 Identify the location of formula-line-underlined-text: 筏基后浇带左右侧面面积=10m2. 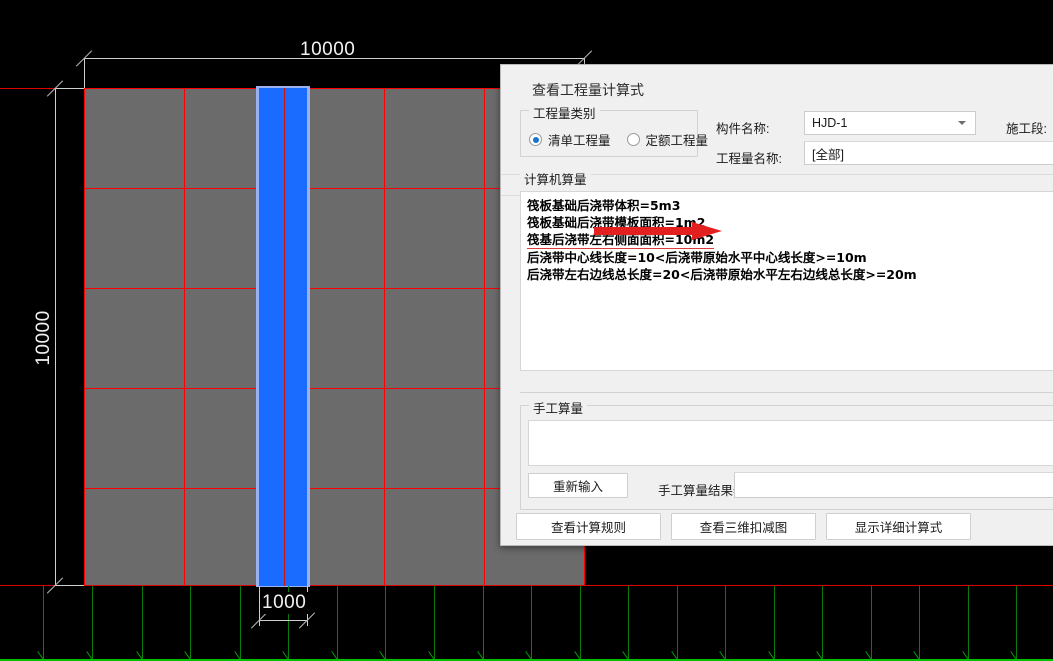
(621, 240).